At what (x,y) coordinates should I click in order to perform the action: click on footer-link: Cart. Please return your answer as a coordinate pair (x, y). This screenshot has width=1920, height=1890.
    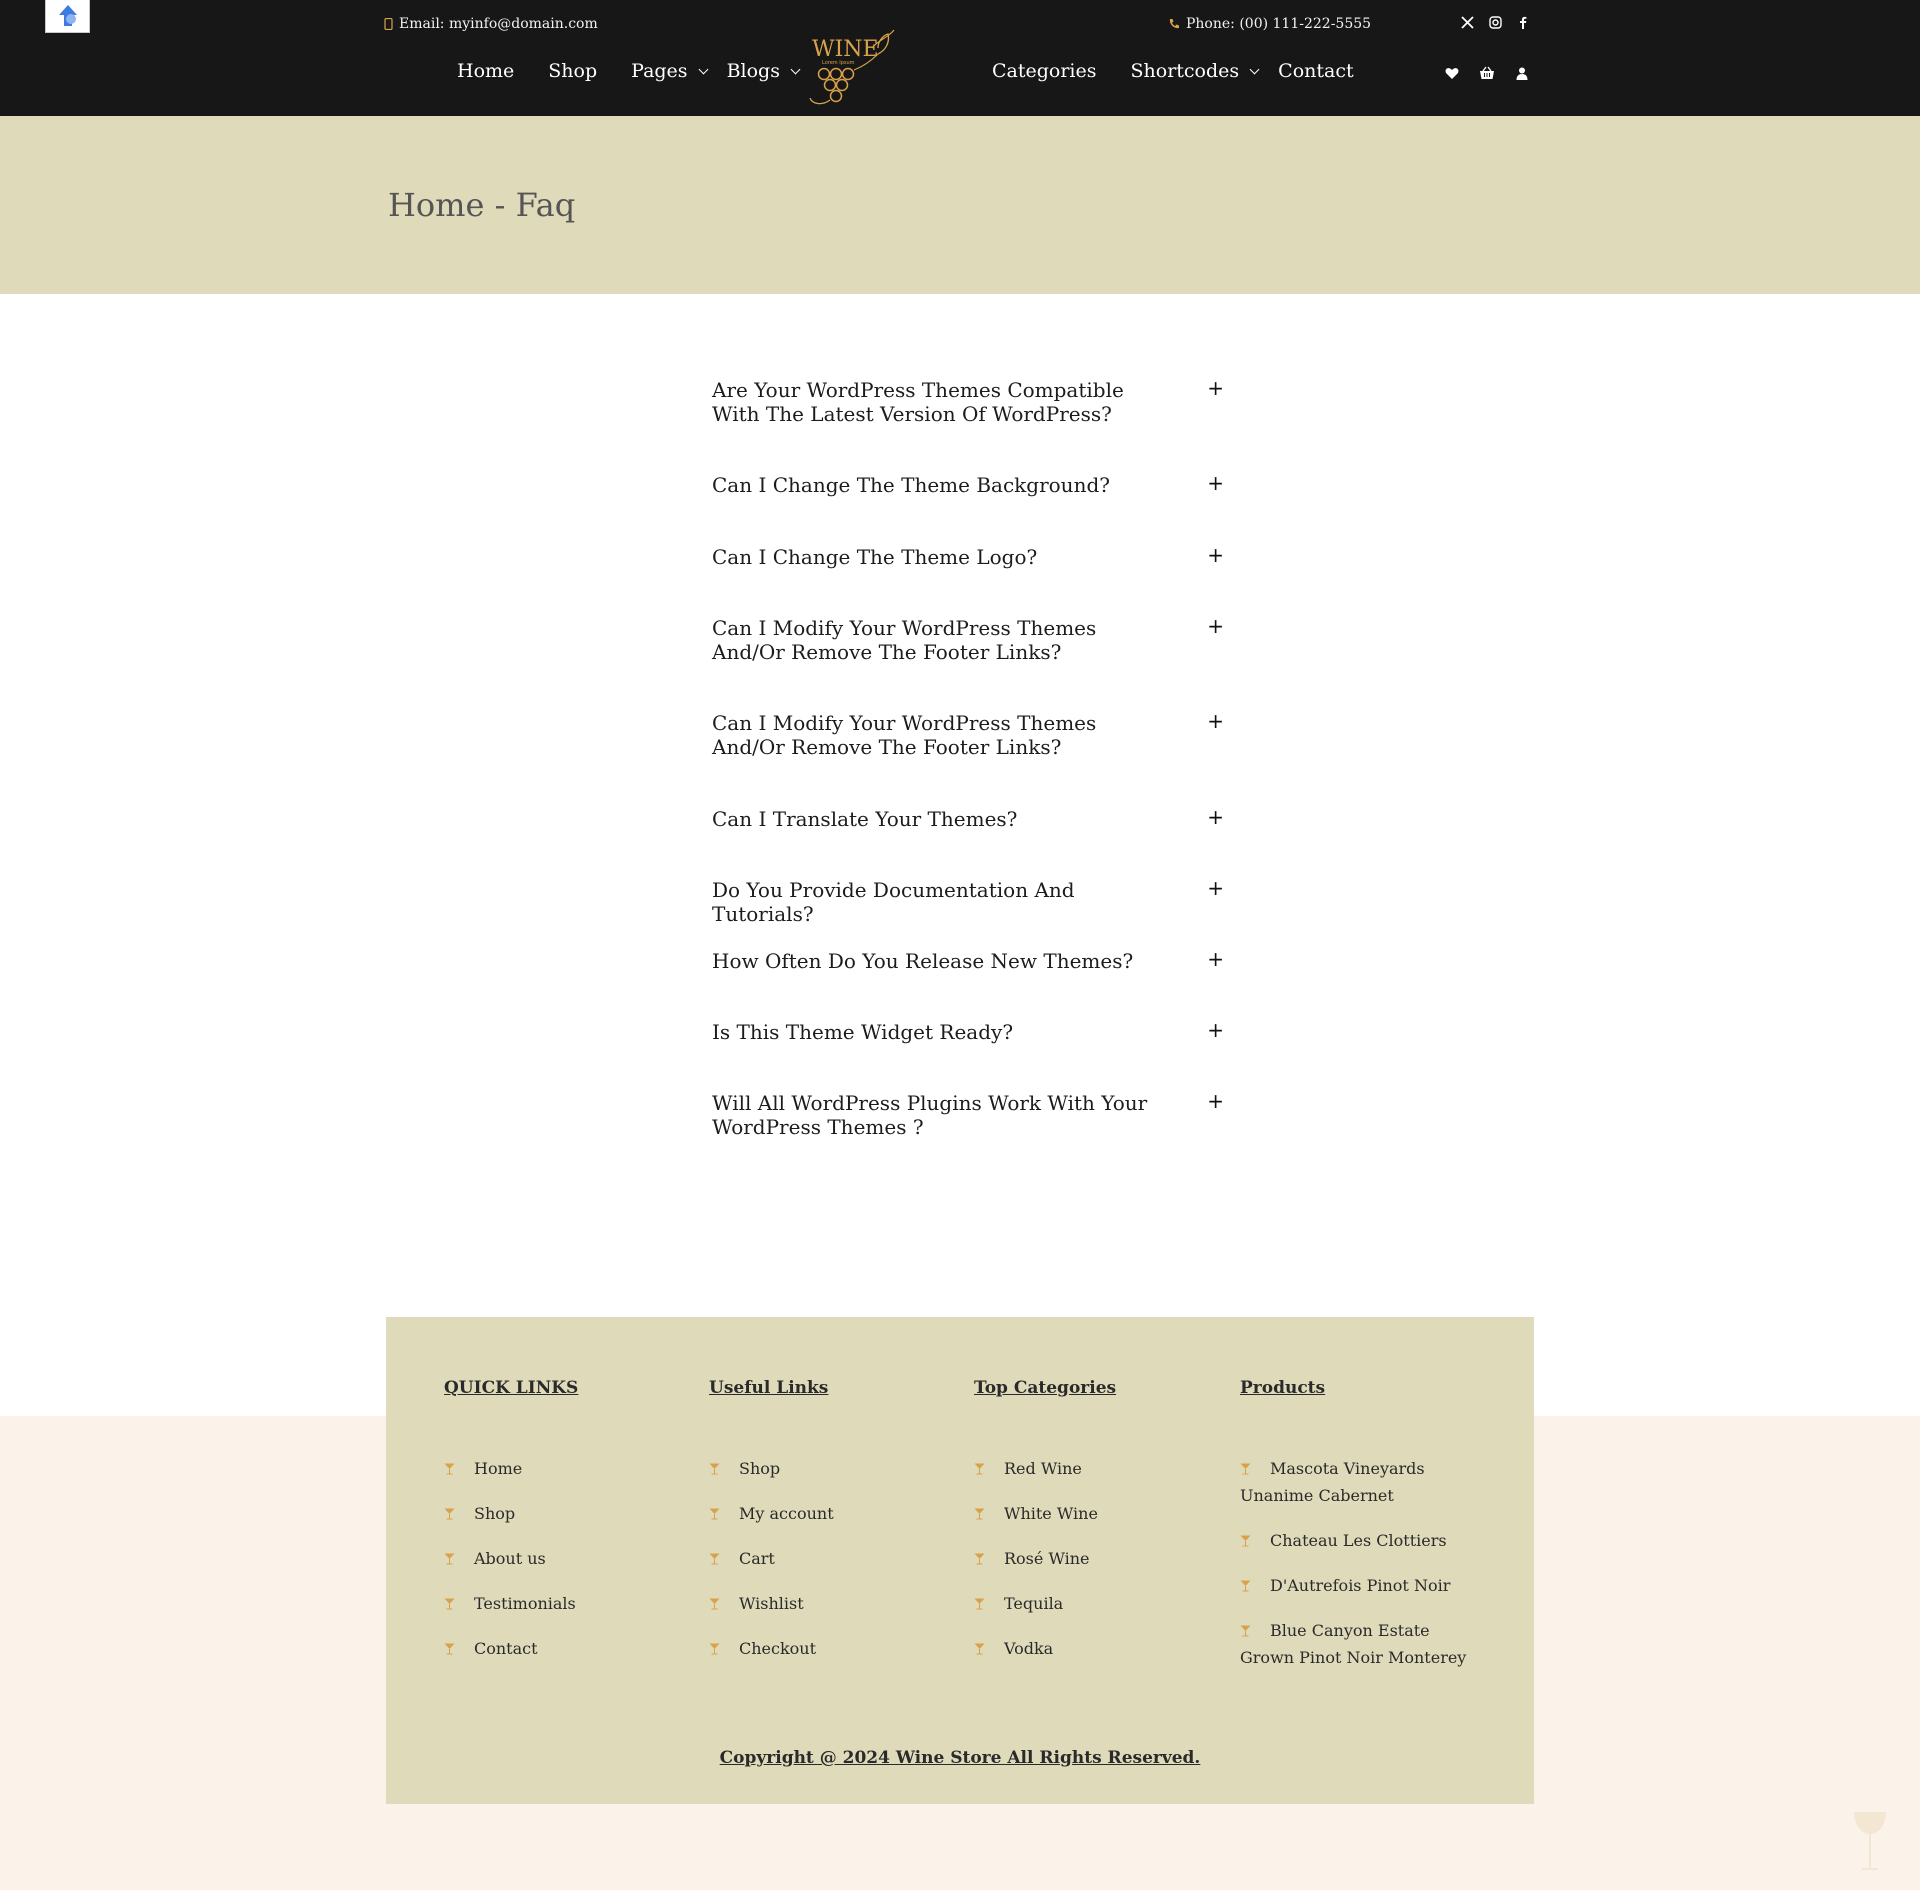
    Looking at the image, I should click on (829, 1558).